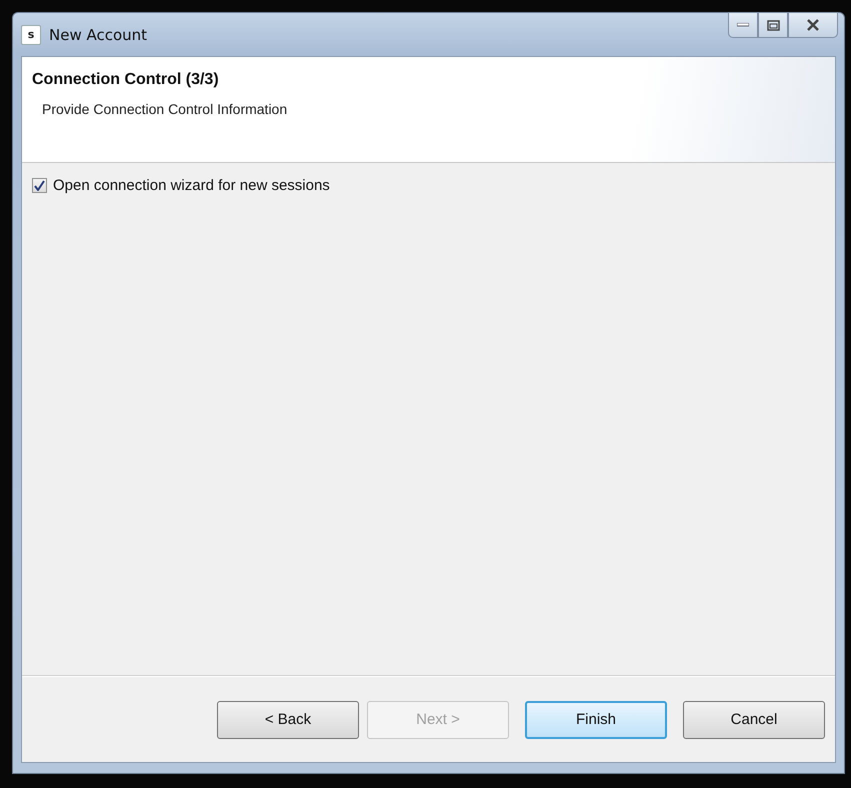 The width and height of the screenshot is (851, 788). I want to click on checkbox-label: Open connection wizard for new sessions, so click(191, 185).